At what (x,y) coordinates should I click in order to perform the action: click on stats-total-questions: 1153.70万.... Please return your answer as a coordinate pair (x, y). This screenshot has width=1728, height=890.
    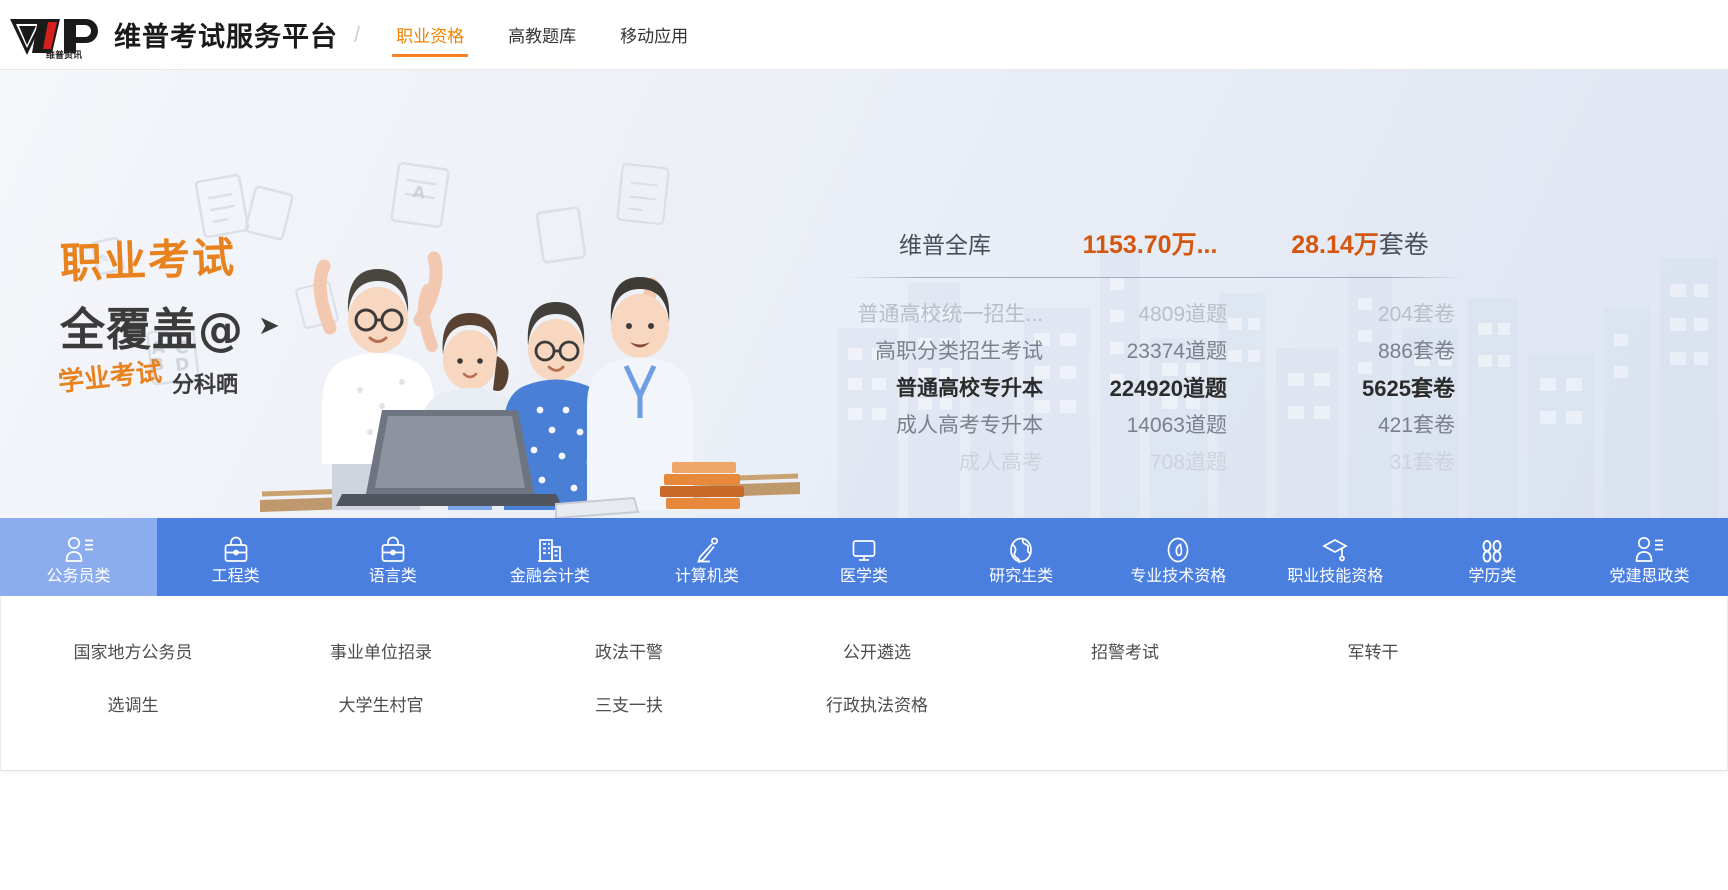
    Looking at the image, I should click on (1150, 245).